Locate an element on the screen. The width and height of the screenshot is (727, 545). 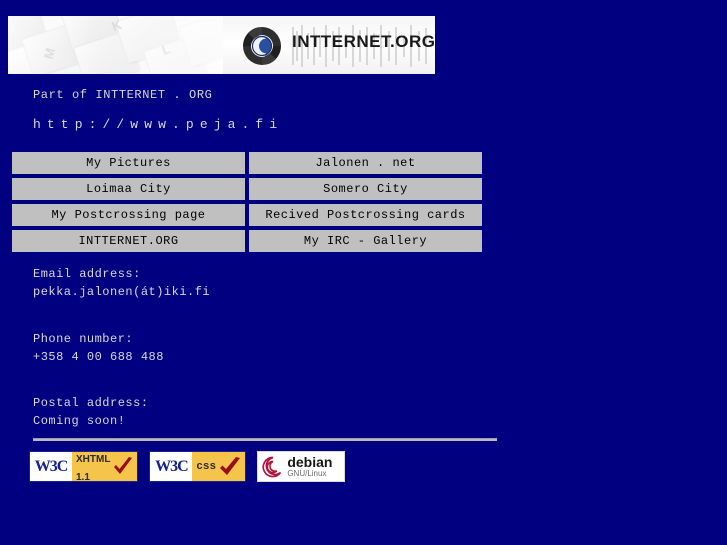
banner-logo-text: INTTERNET.ORG is located at coordinates (363, 41).